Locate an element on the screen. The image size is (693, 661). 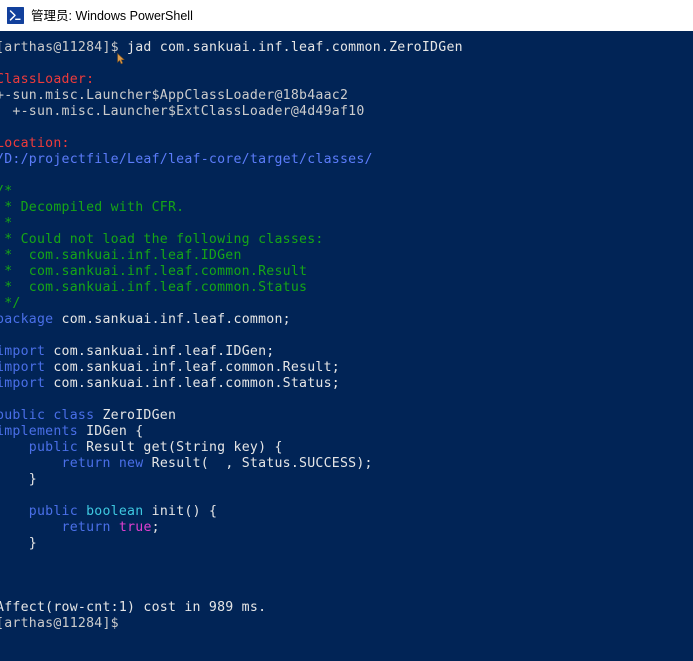
terminal-text: /* is located at coordinates (6, 191).